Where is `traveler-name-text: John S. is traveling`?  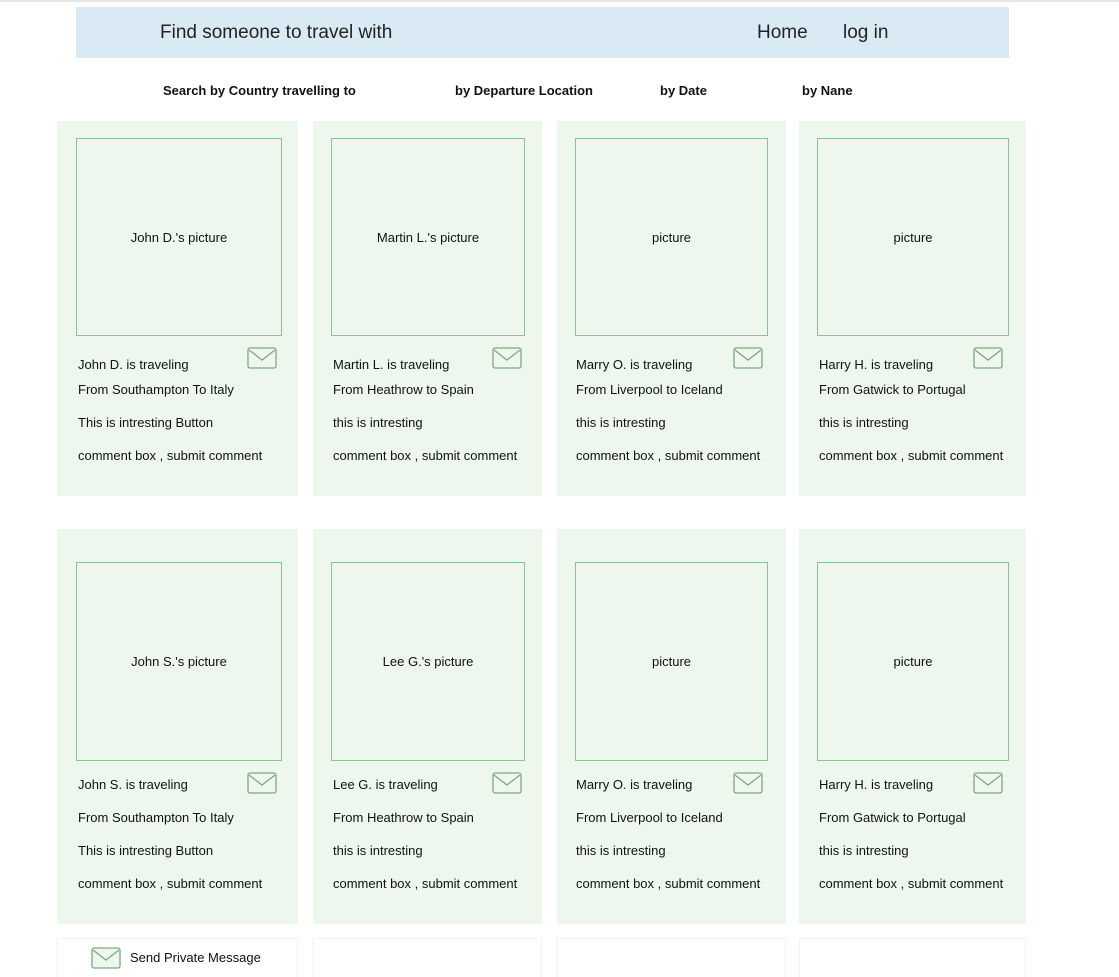 traveler-name-text: John S. is traveling is located at coordinates (133, 784).